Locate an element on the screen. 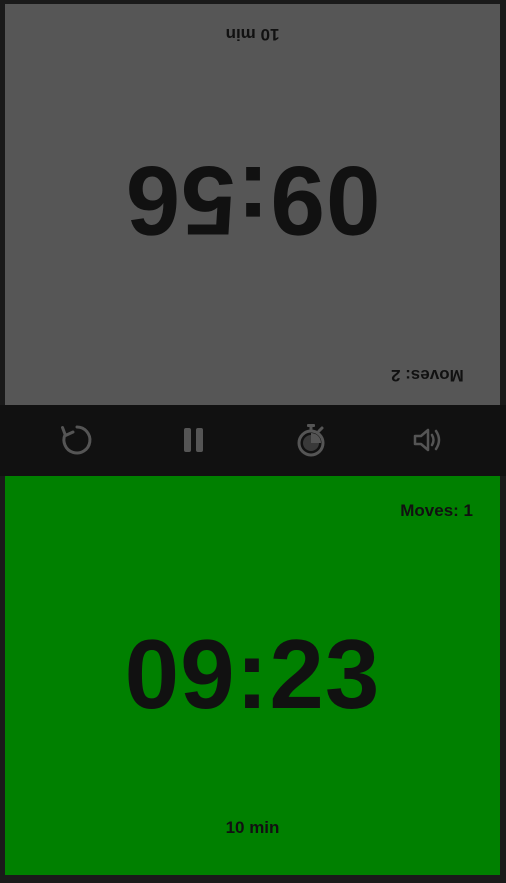 The width and height of the screenshot is (506, 883). control-toolbar is located at coordinates (253, 440).